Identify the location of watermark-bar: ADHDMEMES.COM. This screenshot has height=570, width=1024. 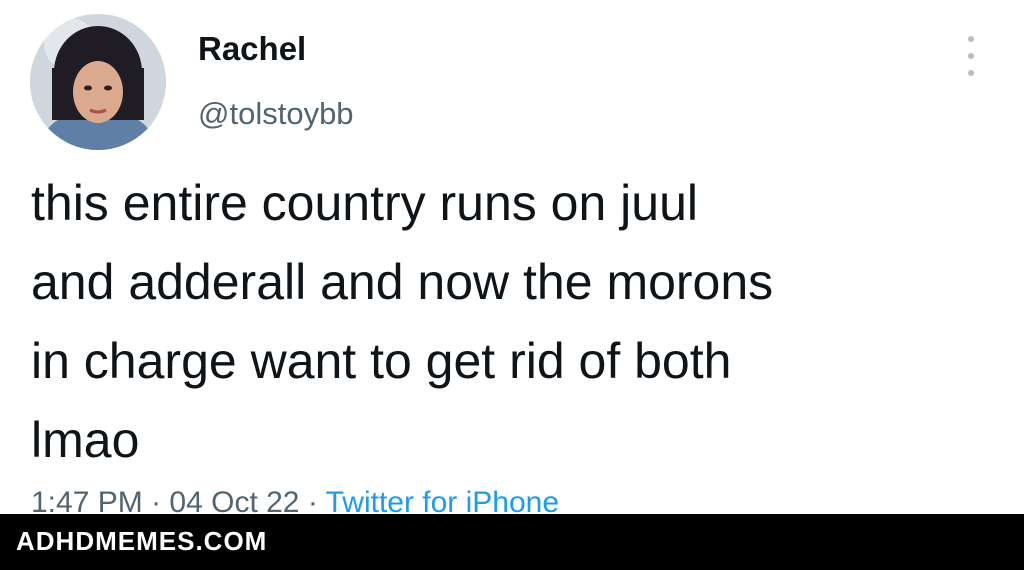
(512, 542).